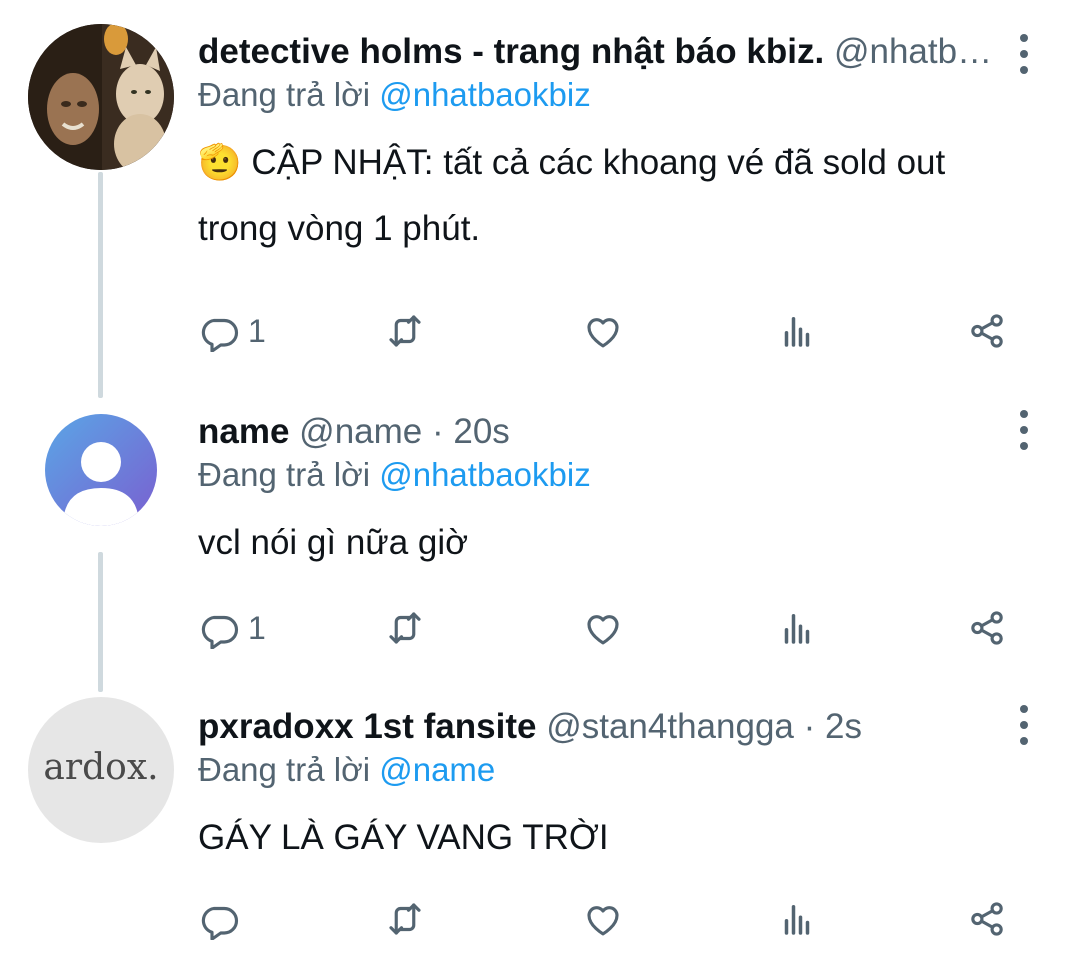  What do you see at coordinates (243, 431) in the screenshot?
I see `display-name: name` at bounding box center [243, 431].